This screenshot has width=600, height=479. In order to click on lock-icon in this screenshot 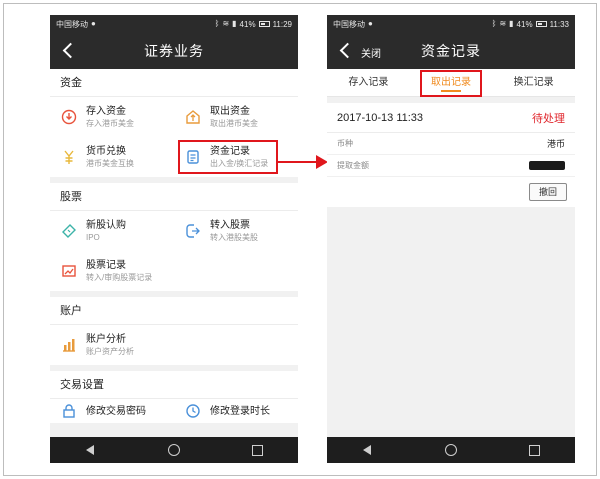, I will do `click(69, 411)`.